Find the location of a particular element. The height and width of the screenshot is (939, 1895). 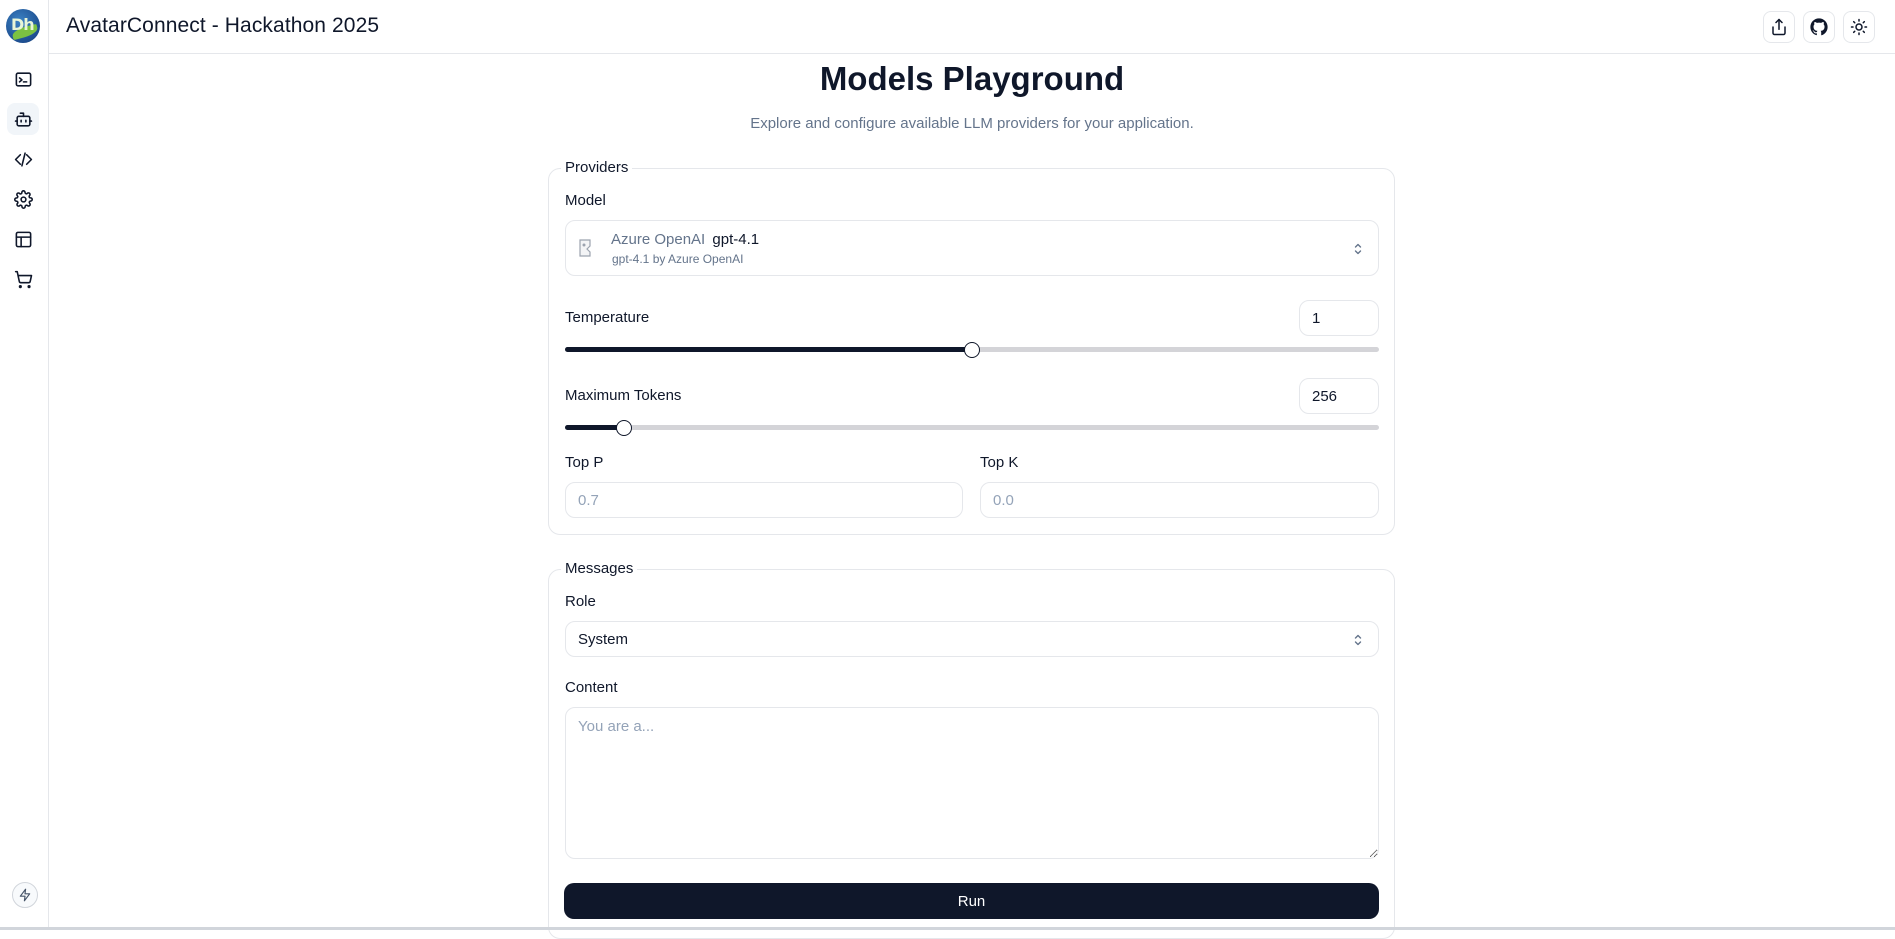

top-p-input is located at coordinates (764, 500).